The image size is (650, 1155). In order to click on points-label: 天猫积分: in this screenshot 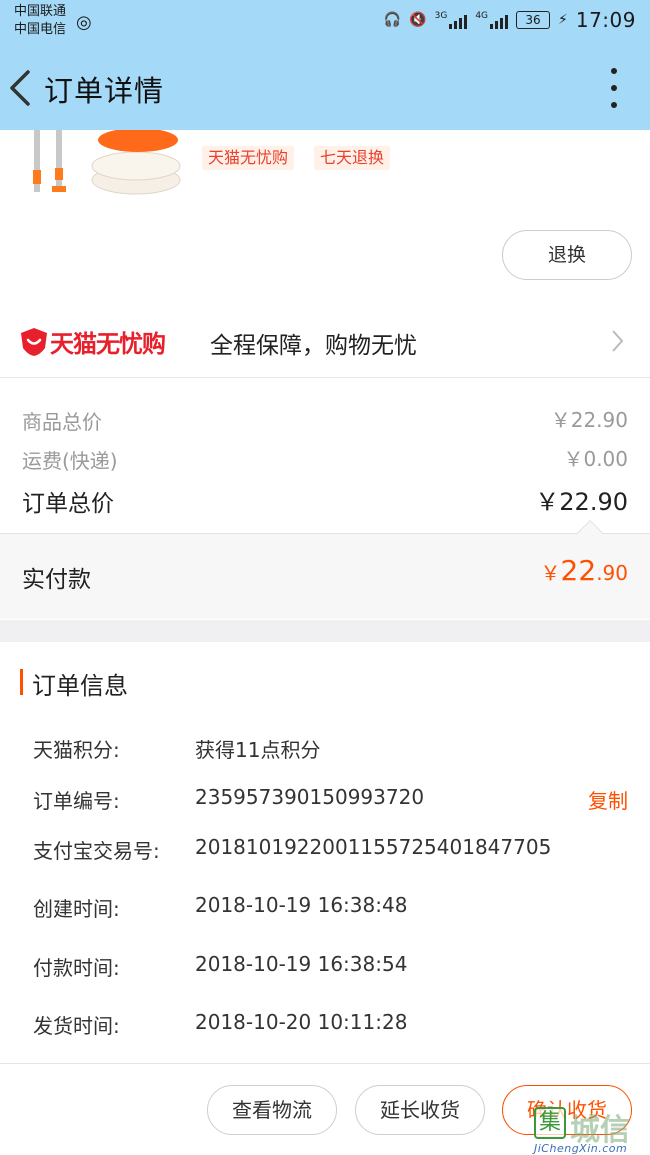, I will do `click(76, 750)`.